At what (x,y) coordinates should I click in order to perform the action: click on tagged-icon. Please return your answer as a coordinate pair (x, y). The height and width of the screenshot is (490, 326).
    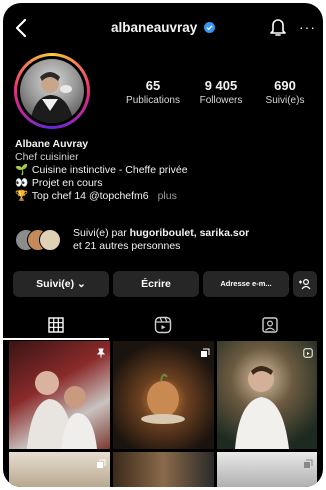
    Looking at the image, I should click on (270, 325).